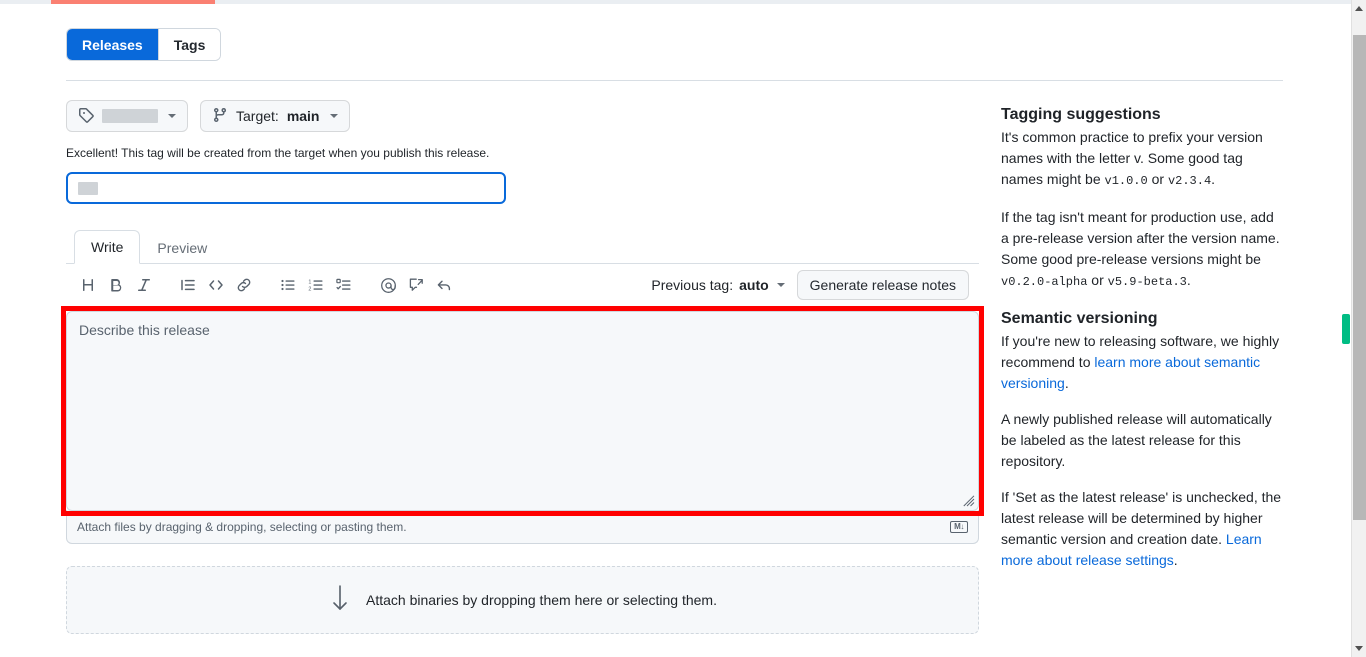 The height and width of the screenshot is (657, 1366). I want to click on selector-row: Target: main, so click(522, 116).